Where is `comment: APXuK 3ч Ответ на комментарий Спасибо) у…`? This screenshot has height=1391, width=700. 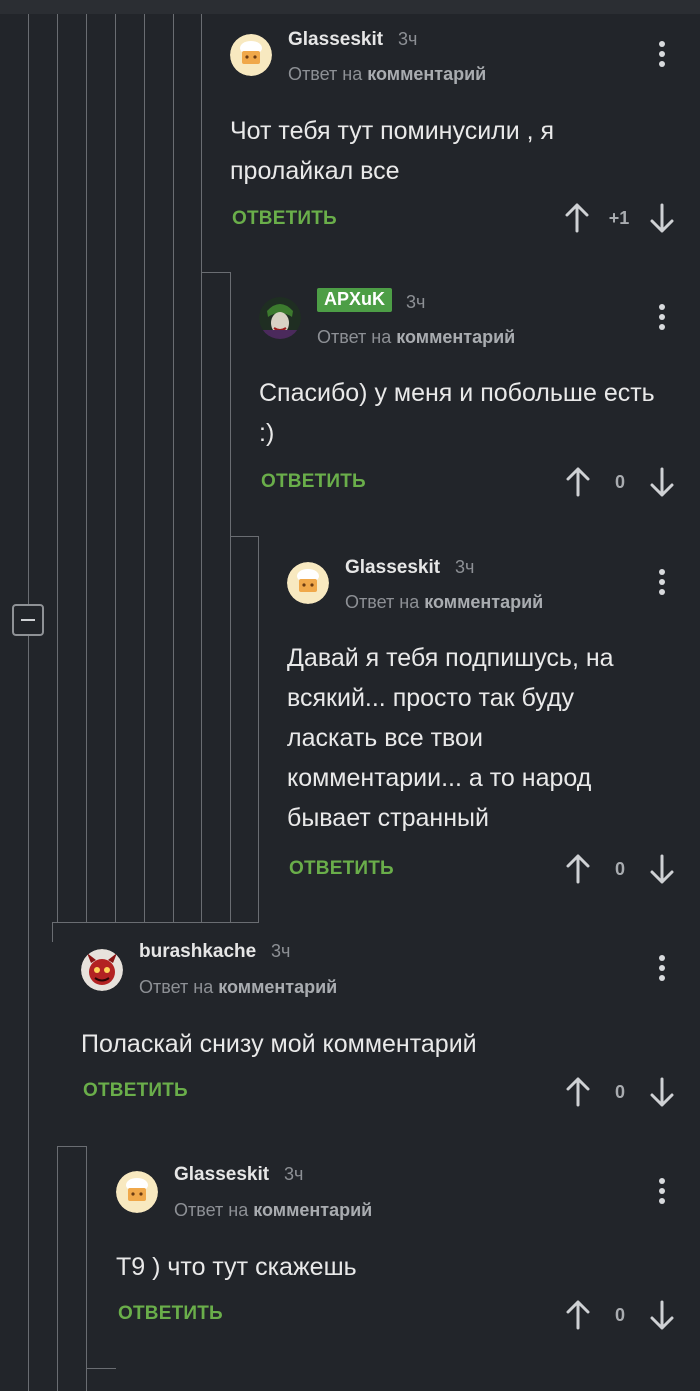 comment: APXuK 3ч Ответ на комментарий Спасибо) у… is located at coordinates (469, 396).